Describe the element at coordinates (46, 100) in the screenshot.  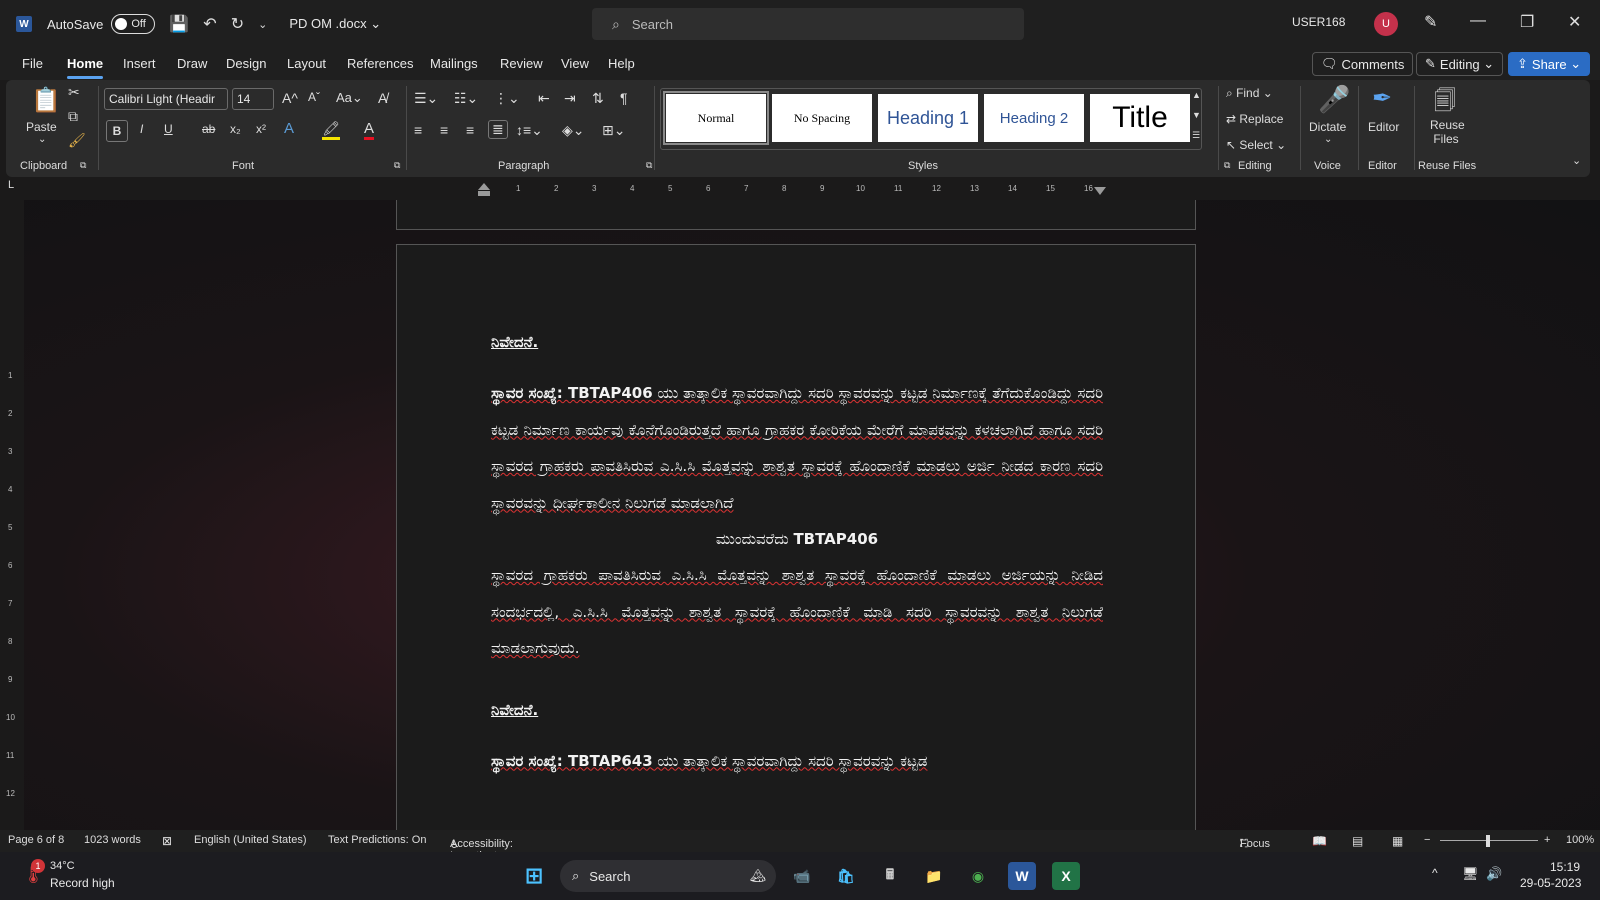
I see `clipboard-icon: 📋` at that location.